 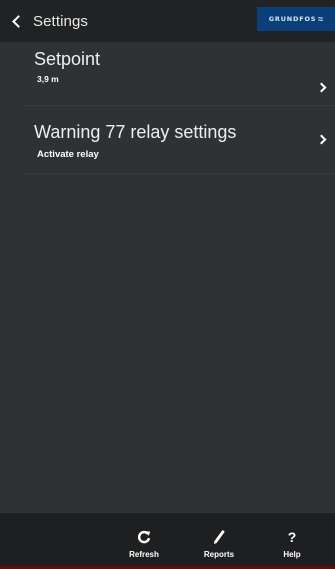 I want to click on warning-77-relay-subtitle: Activate relay, so click(x=68, y=154).